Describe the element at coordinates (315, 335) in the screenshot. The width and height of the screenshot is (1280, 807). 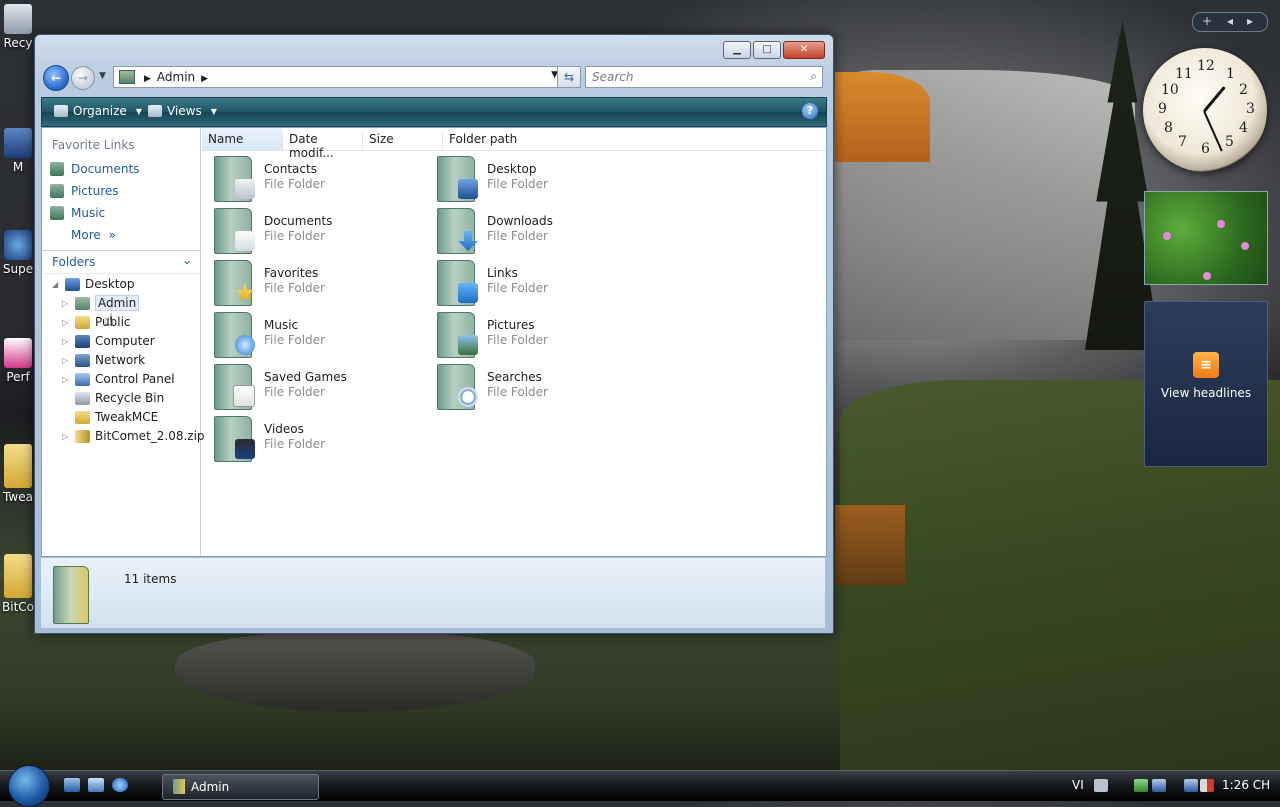
I see `folder-item-music: Music File Folder` at that location.